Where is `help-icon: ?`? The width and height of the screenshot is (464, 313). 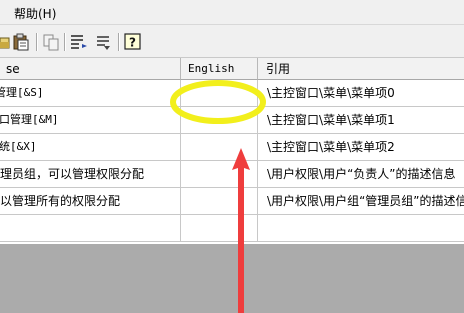
help-icon: ? is located at coordinates (133, 42).